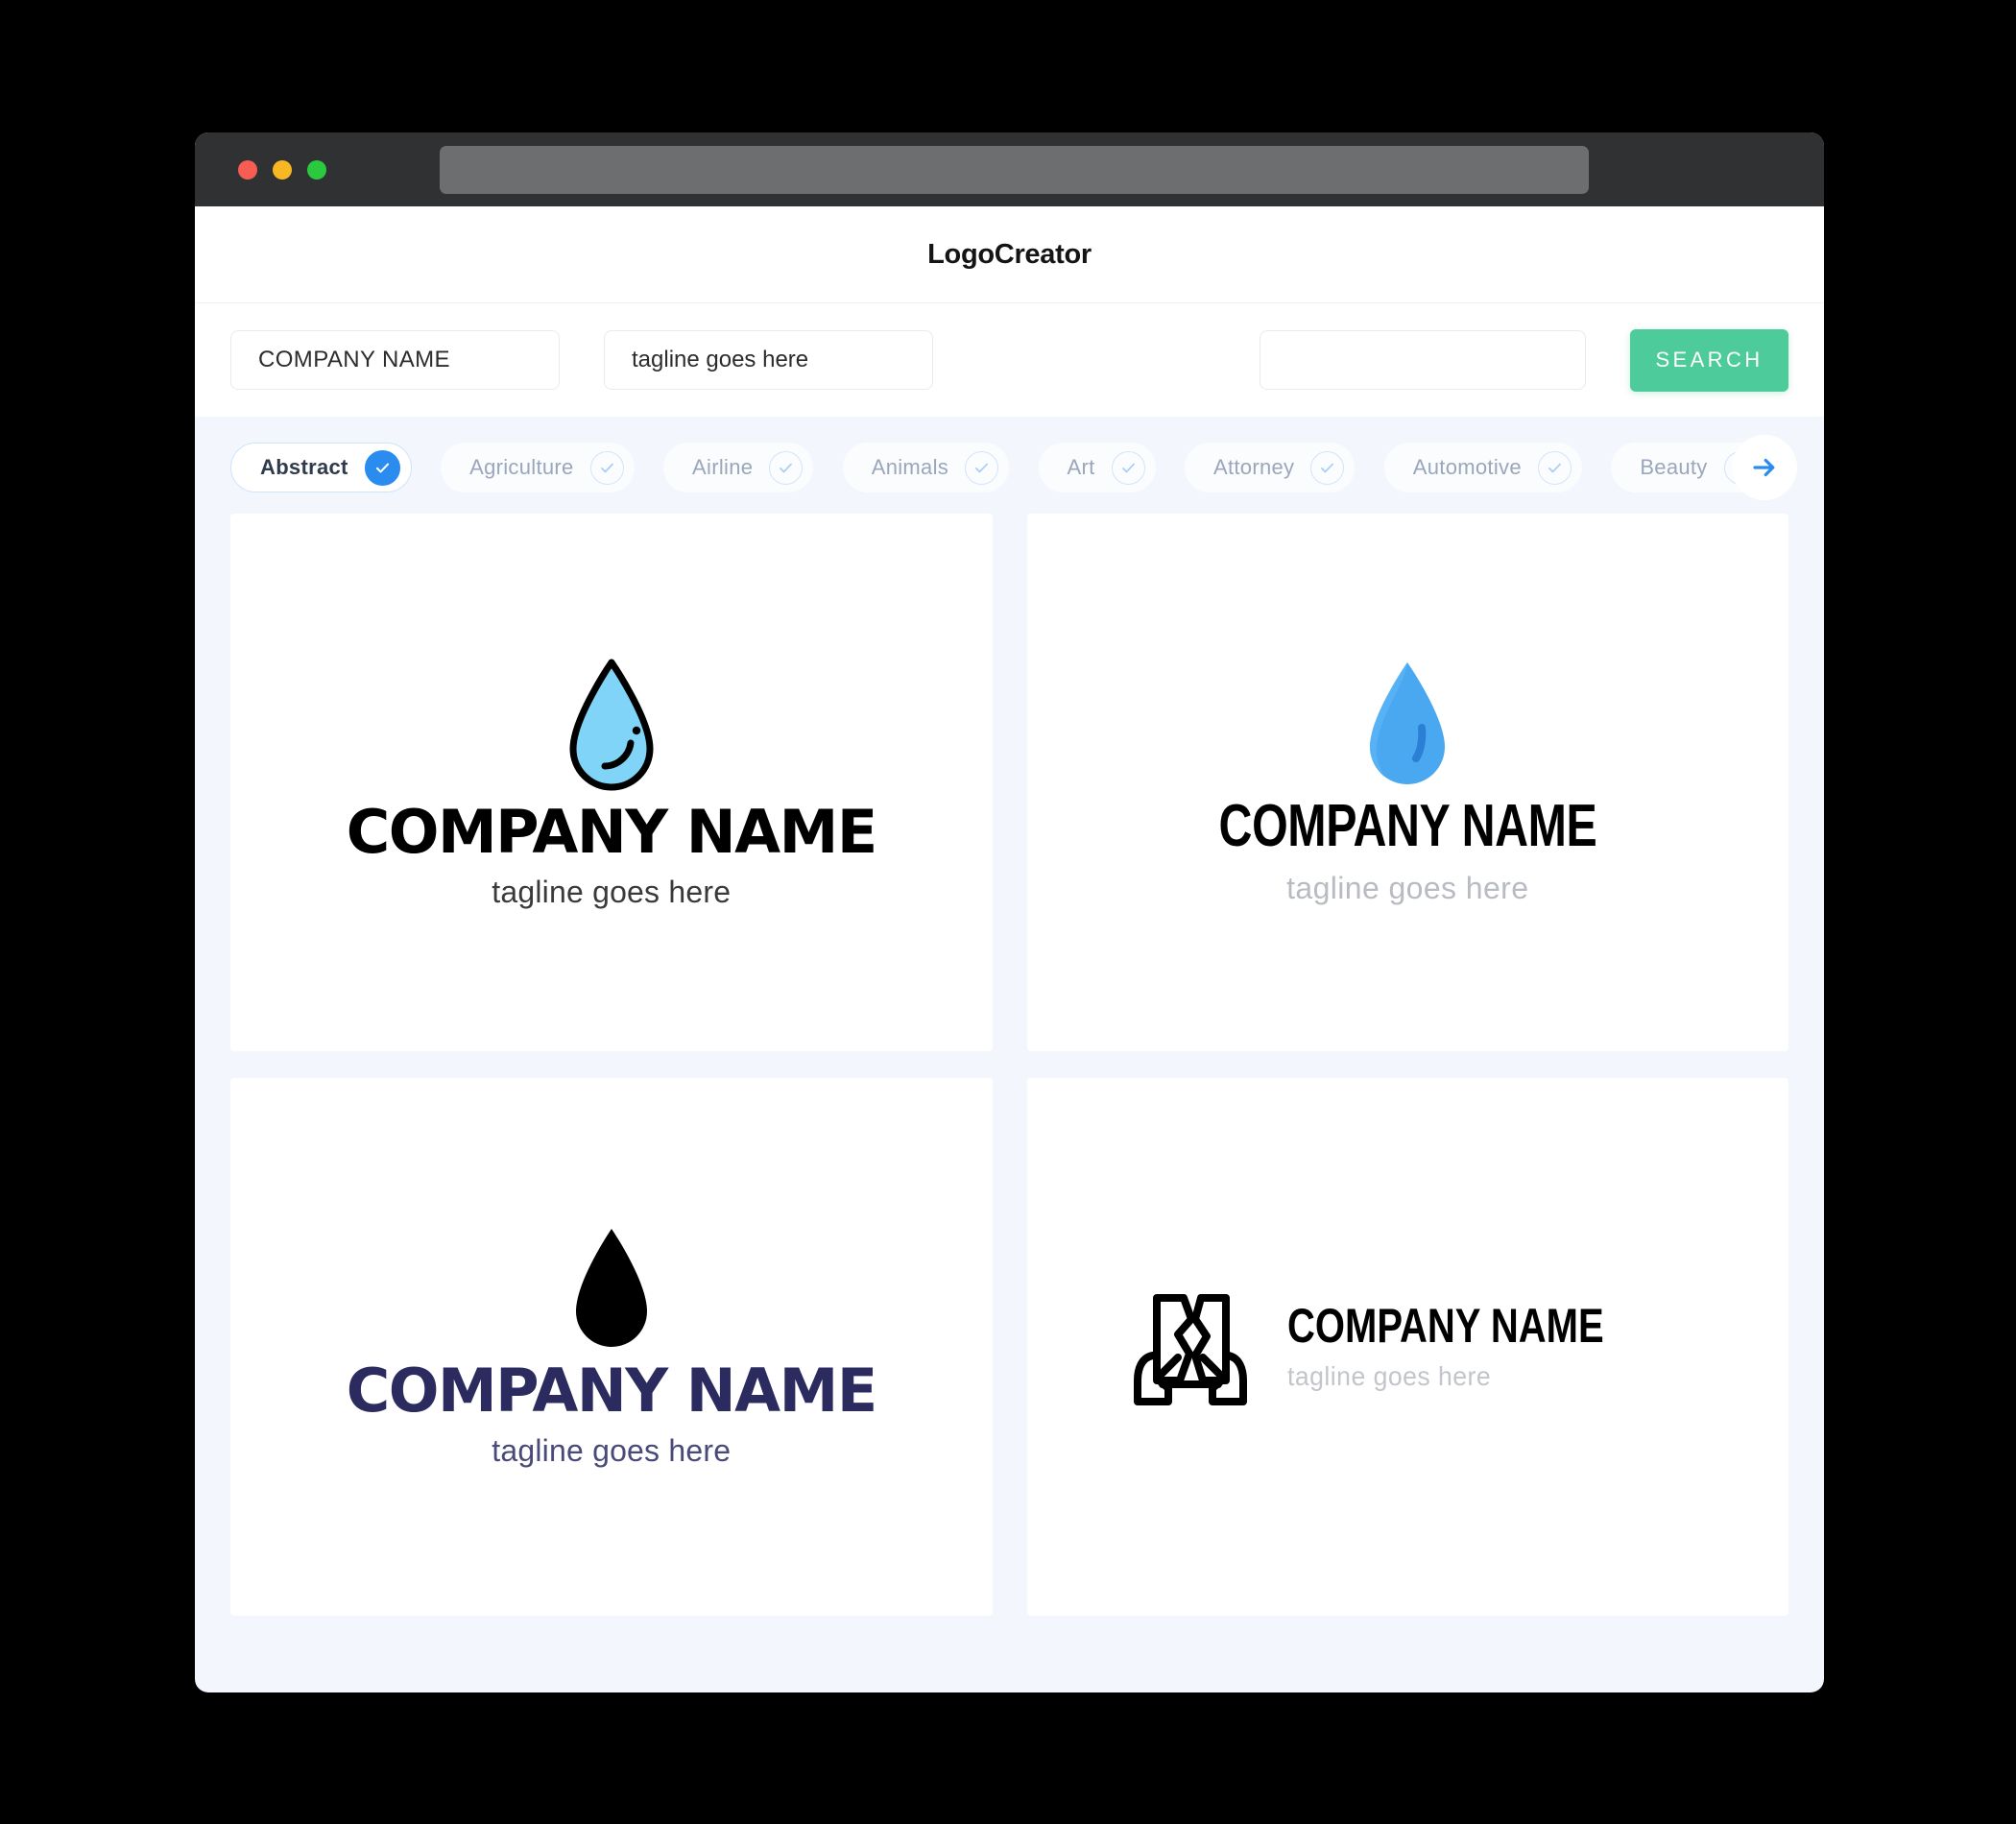  I want to click on maximize-window-button, so click(316, 169).